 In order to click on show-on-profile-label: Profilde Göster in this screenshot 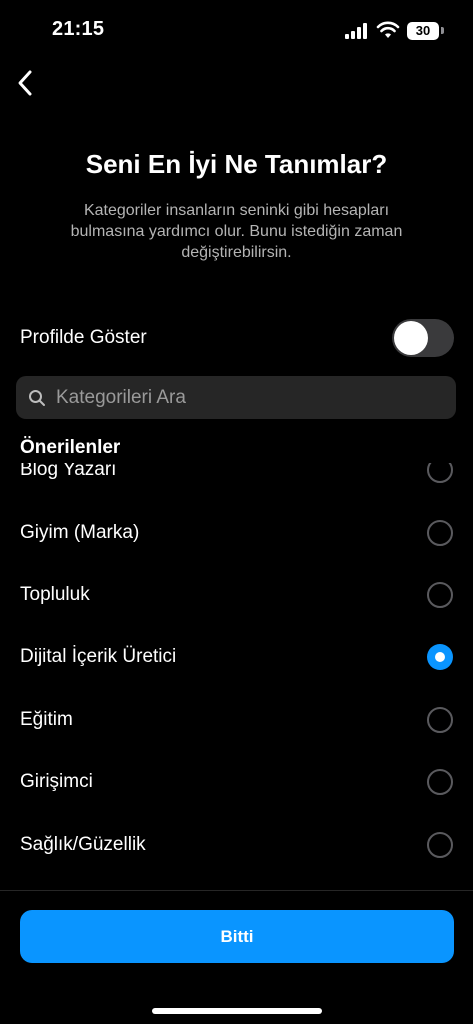, I will do `click(83, 337)`.